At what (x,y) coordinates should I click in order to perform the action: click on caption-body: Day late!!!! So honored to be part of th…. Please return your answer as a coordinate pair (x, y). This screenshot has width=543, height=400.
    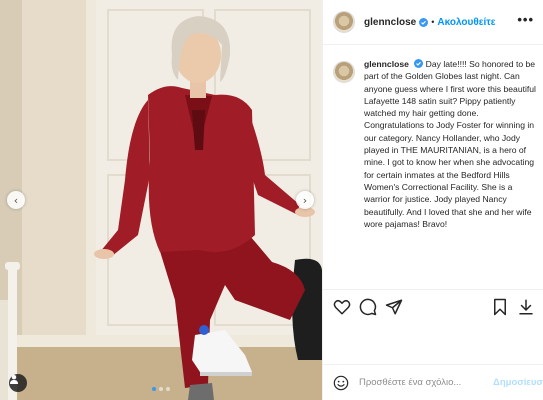
    Looking at the image, I should click on (450, 144).